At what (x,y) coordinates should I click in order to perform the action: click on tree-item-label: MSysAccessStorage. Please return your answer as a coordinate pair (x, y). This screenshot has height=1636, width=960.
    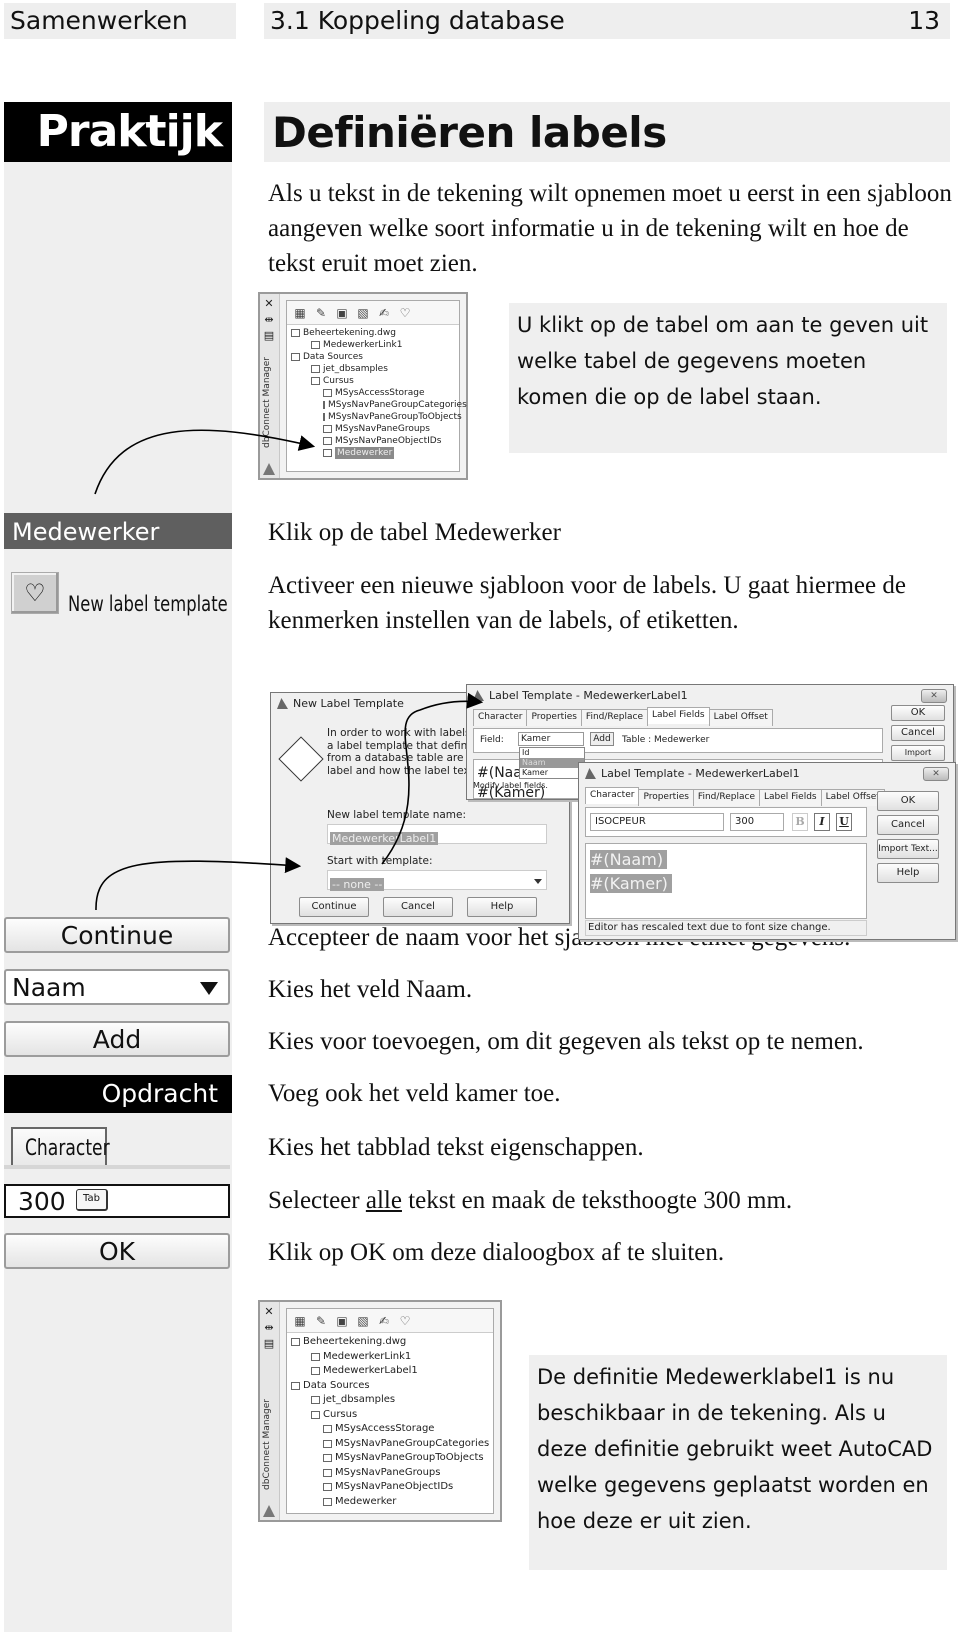
    Looking at the image, I should click on (380, 393).